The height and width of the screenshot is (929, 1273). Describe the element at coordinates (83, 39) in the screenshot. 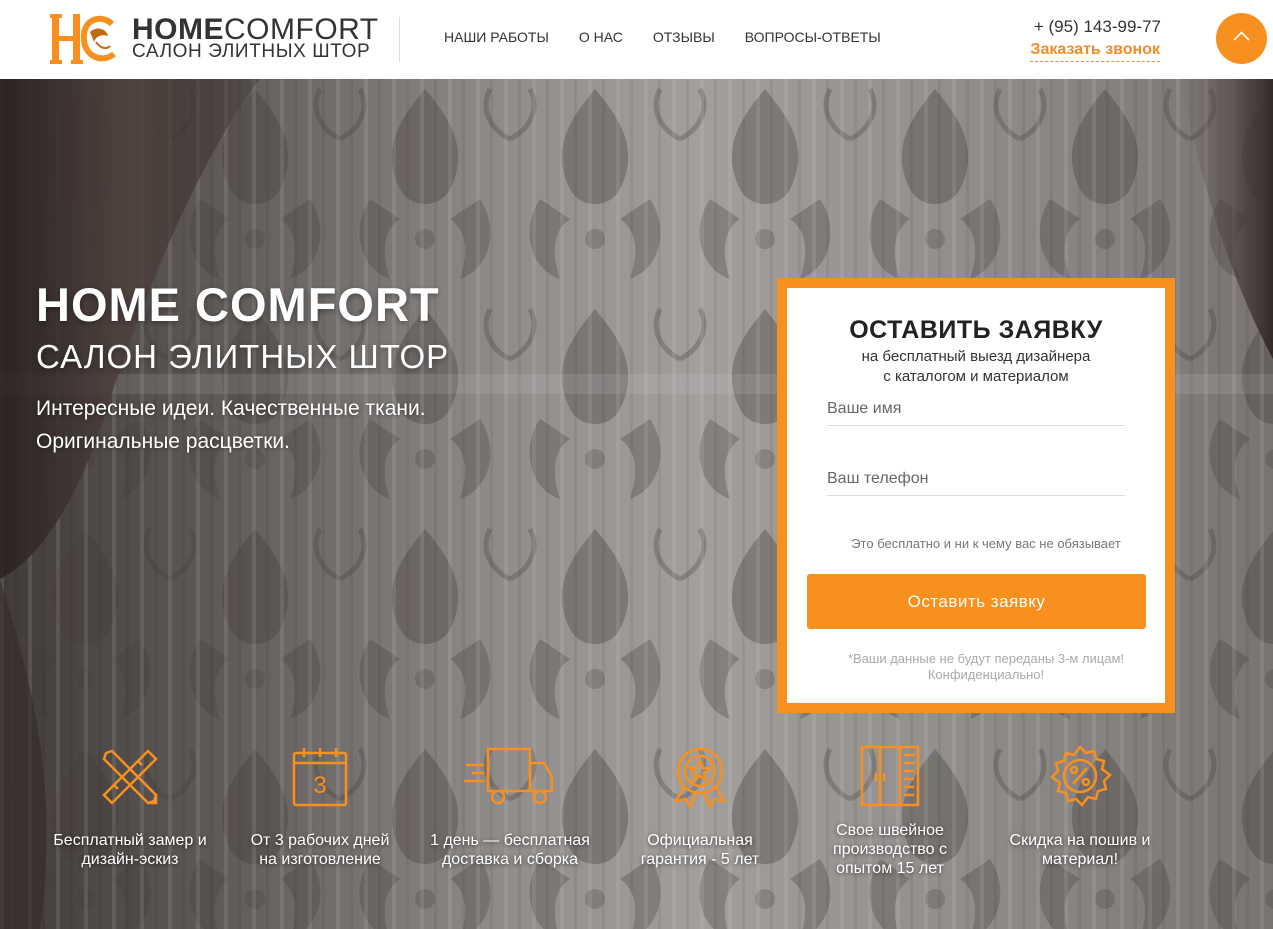

I see `logo-mark-icon` at that location.